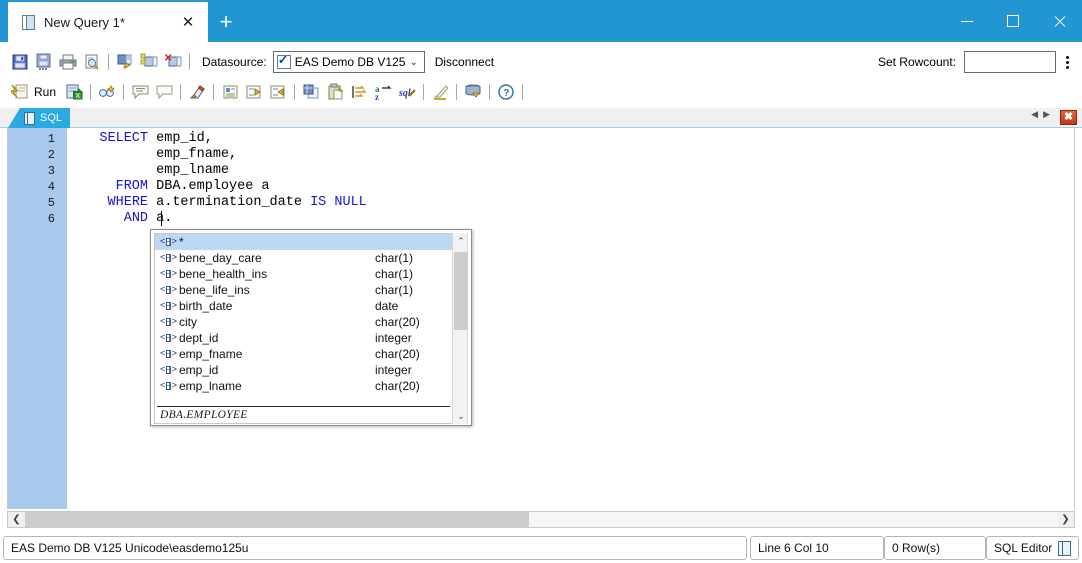 This screenshot has height=563, width=1082. What do you see at coordinates (304, 306) in the screenshot?
I see `list-item: < > birth_date date` at bounding box center [304, 306].